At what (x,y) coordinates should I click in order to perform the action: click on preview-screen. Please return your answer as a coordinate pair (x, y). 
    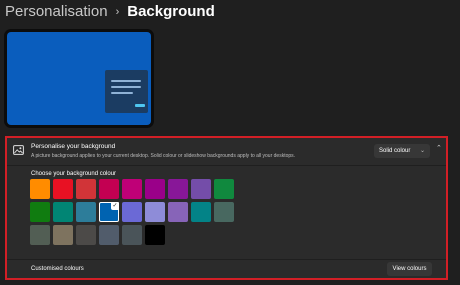
    Looking at the image, I should click on (79, 78).